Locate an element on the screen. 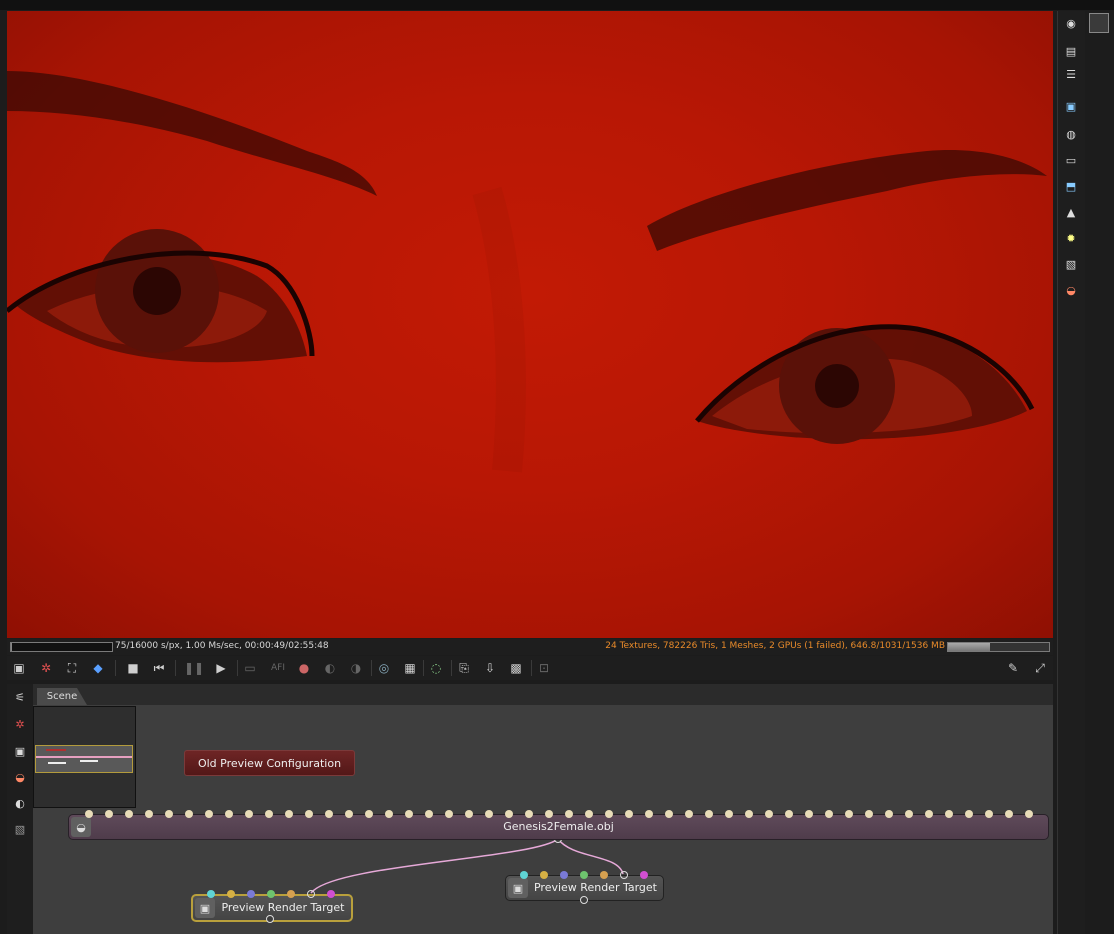 This screenshot has width=1114, height=934. play-icon: ▶ is located at coordinates (221, 668).